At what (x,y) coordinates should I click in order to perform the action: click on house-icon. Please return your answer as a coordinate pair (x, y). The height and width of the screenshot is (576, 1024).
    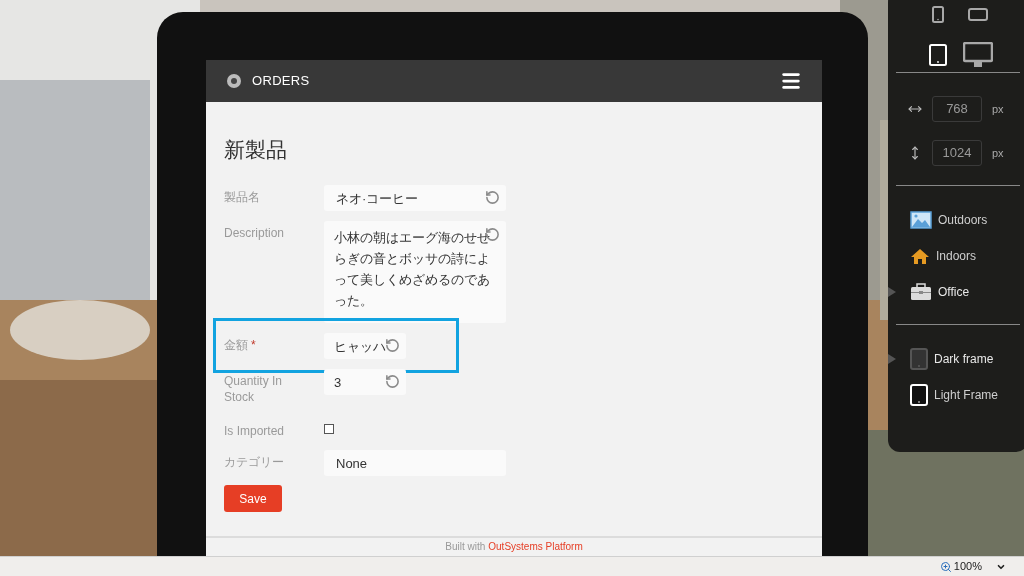
    Looking at the image, I should click on (920, 256).